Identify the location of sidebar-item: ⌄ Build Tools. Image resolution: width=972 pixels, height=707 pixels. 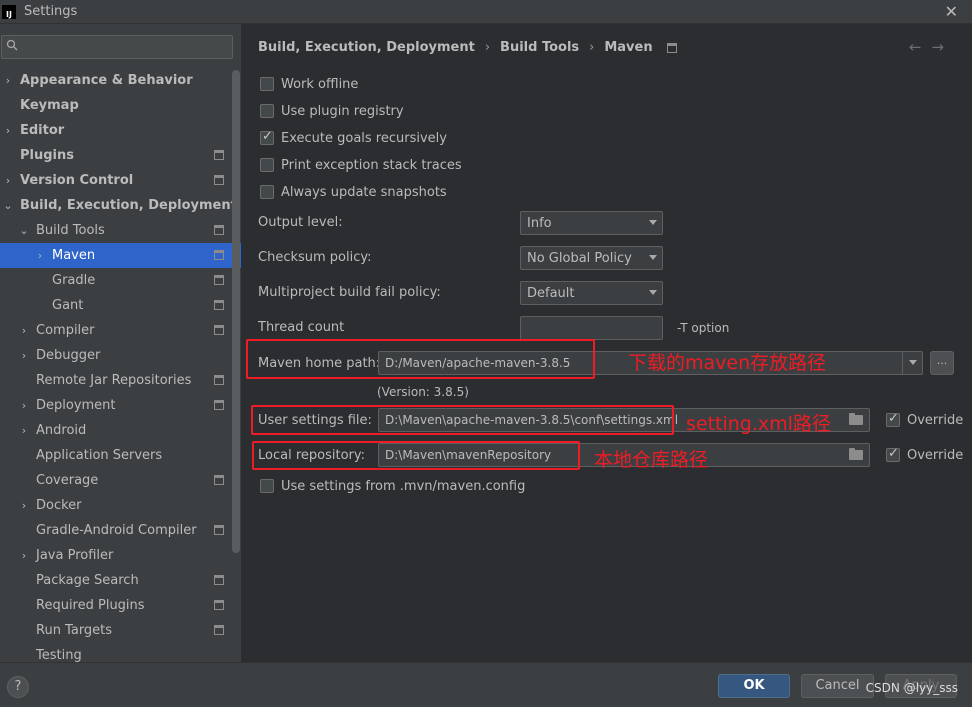
(120, 230).